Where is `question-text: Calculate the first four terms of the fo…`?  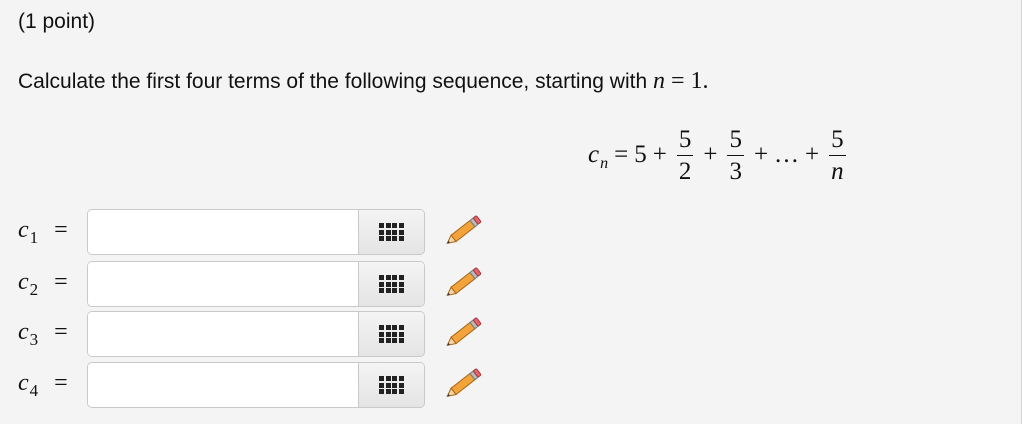 question-text: Calculate the first four terms of the fo… is located at coordinates (363, 81).